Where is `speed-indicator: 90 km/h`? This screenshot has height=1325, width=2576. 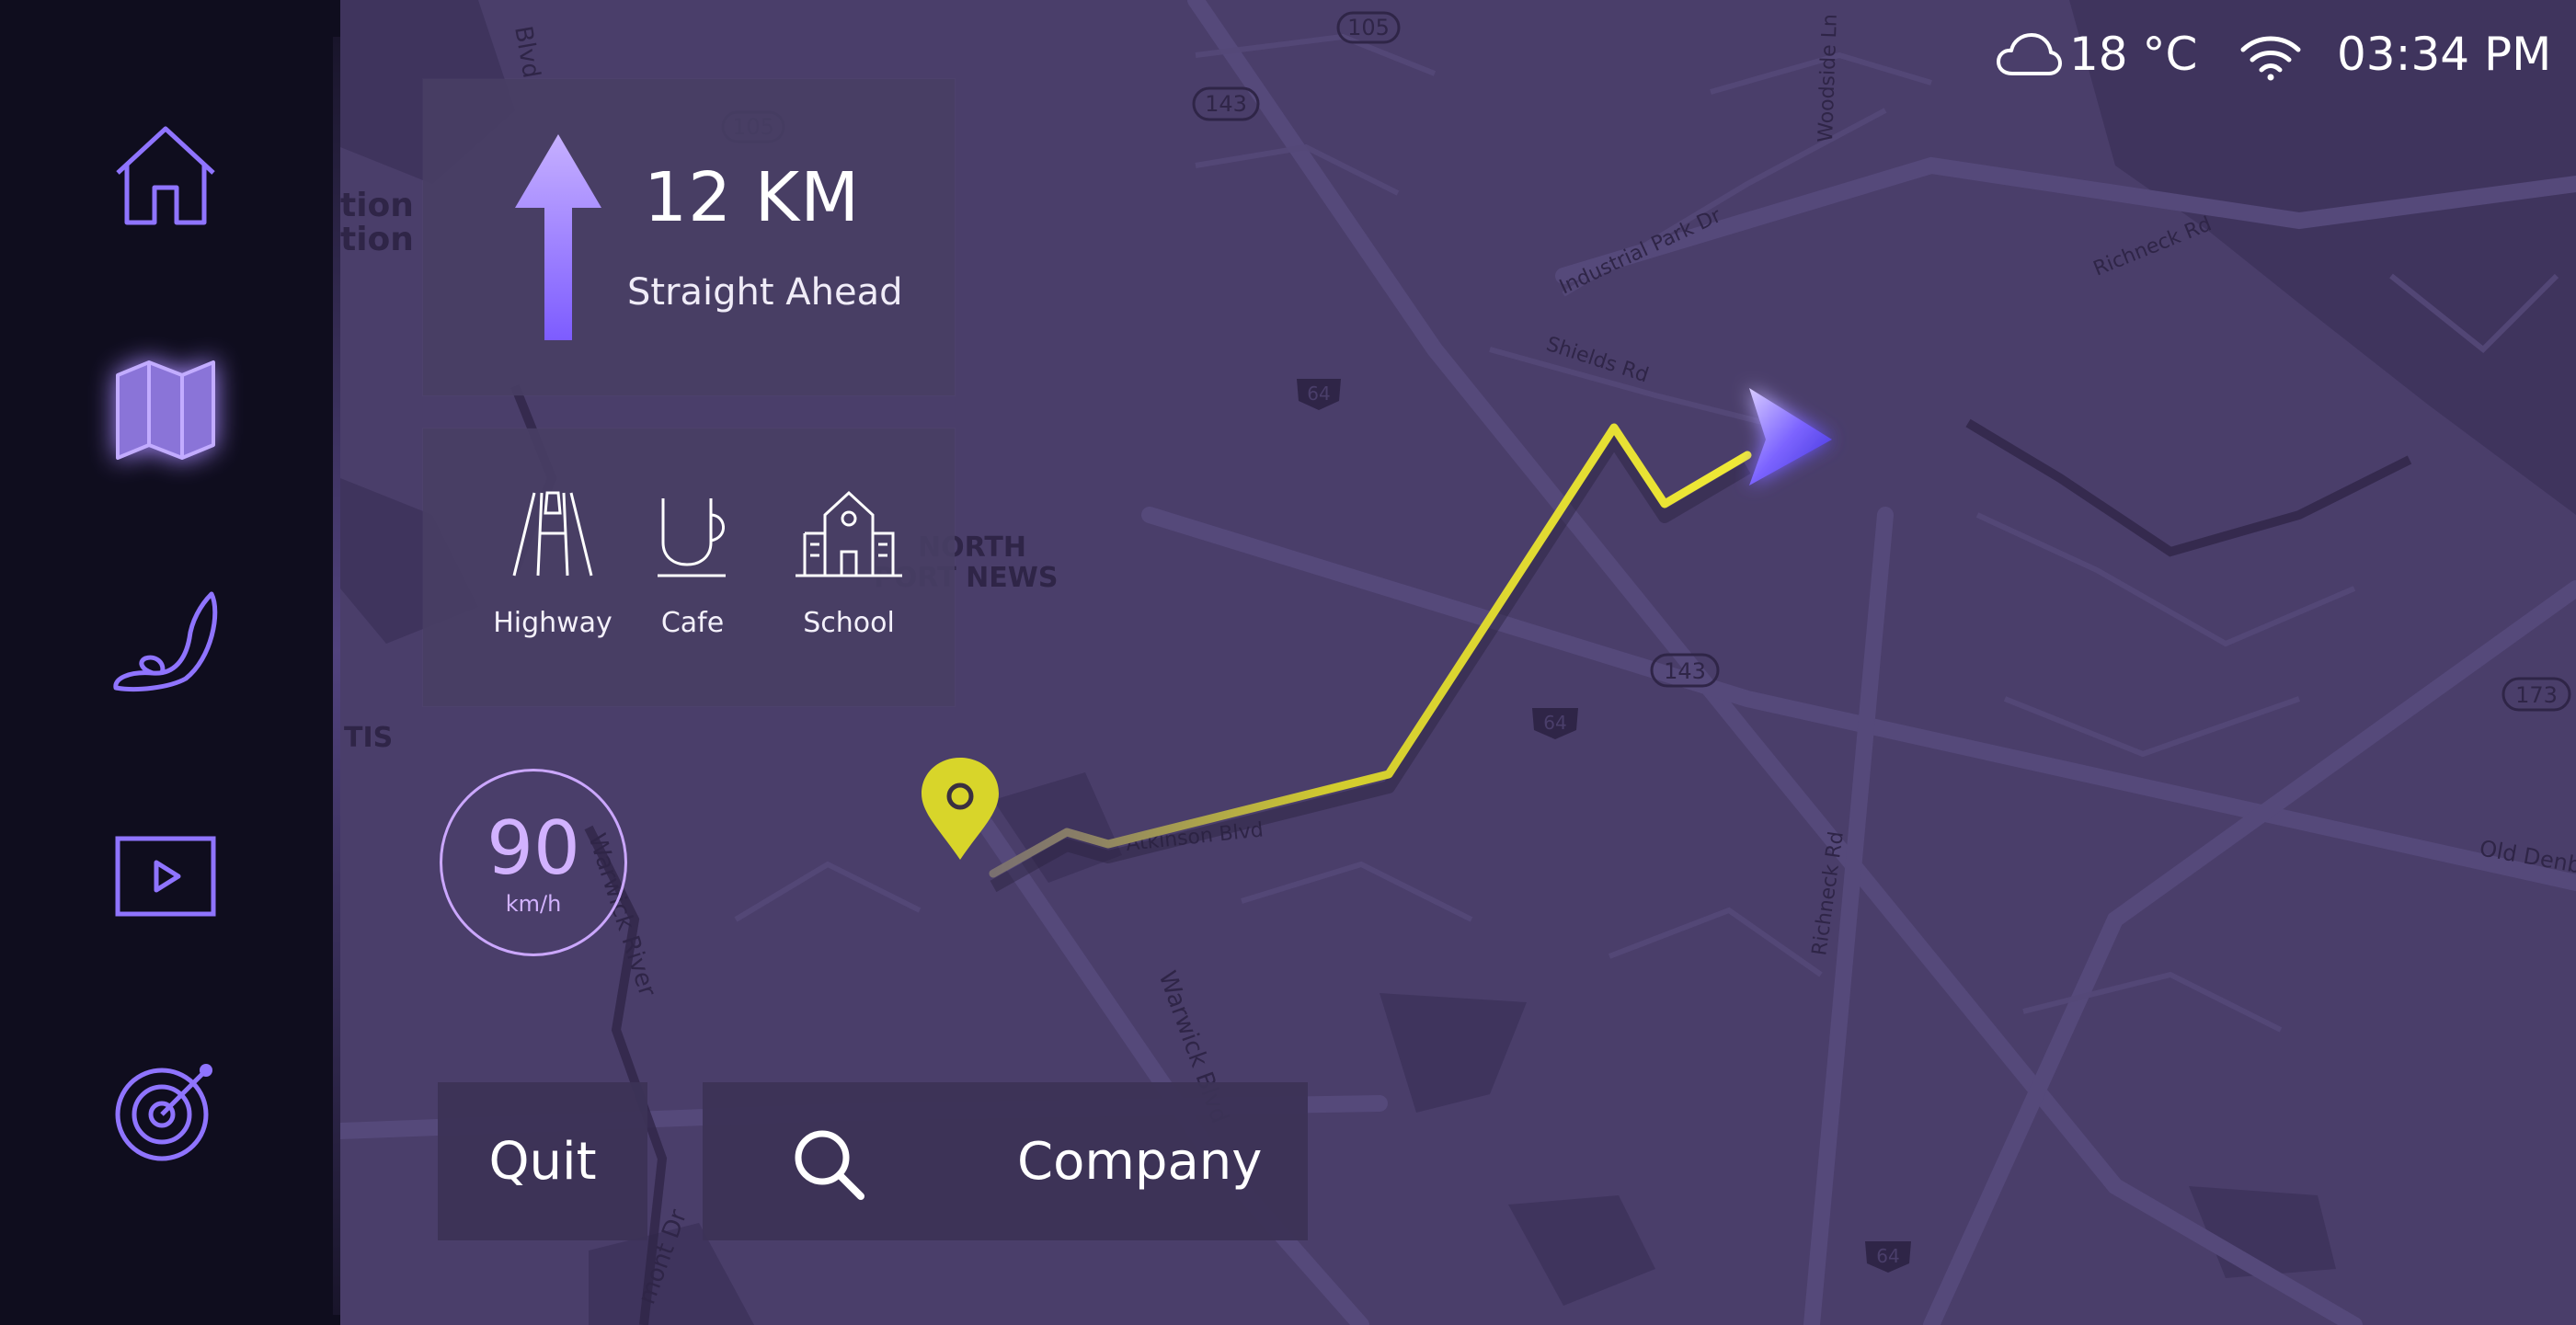 speed-indicator: 90 km/h is located at coordinates (533, 863).